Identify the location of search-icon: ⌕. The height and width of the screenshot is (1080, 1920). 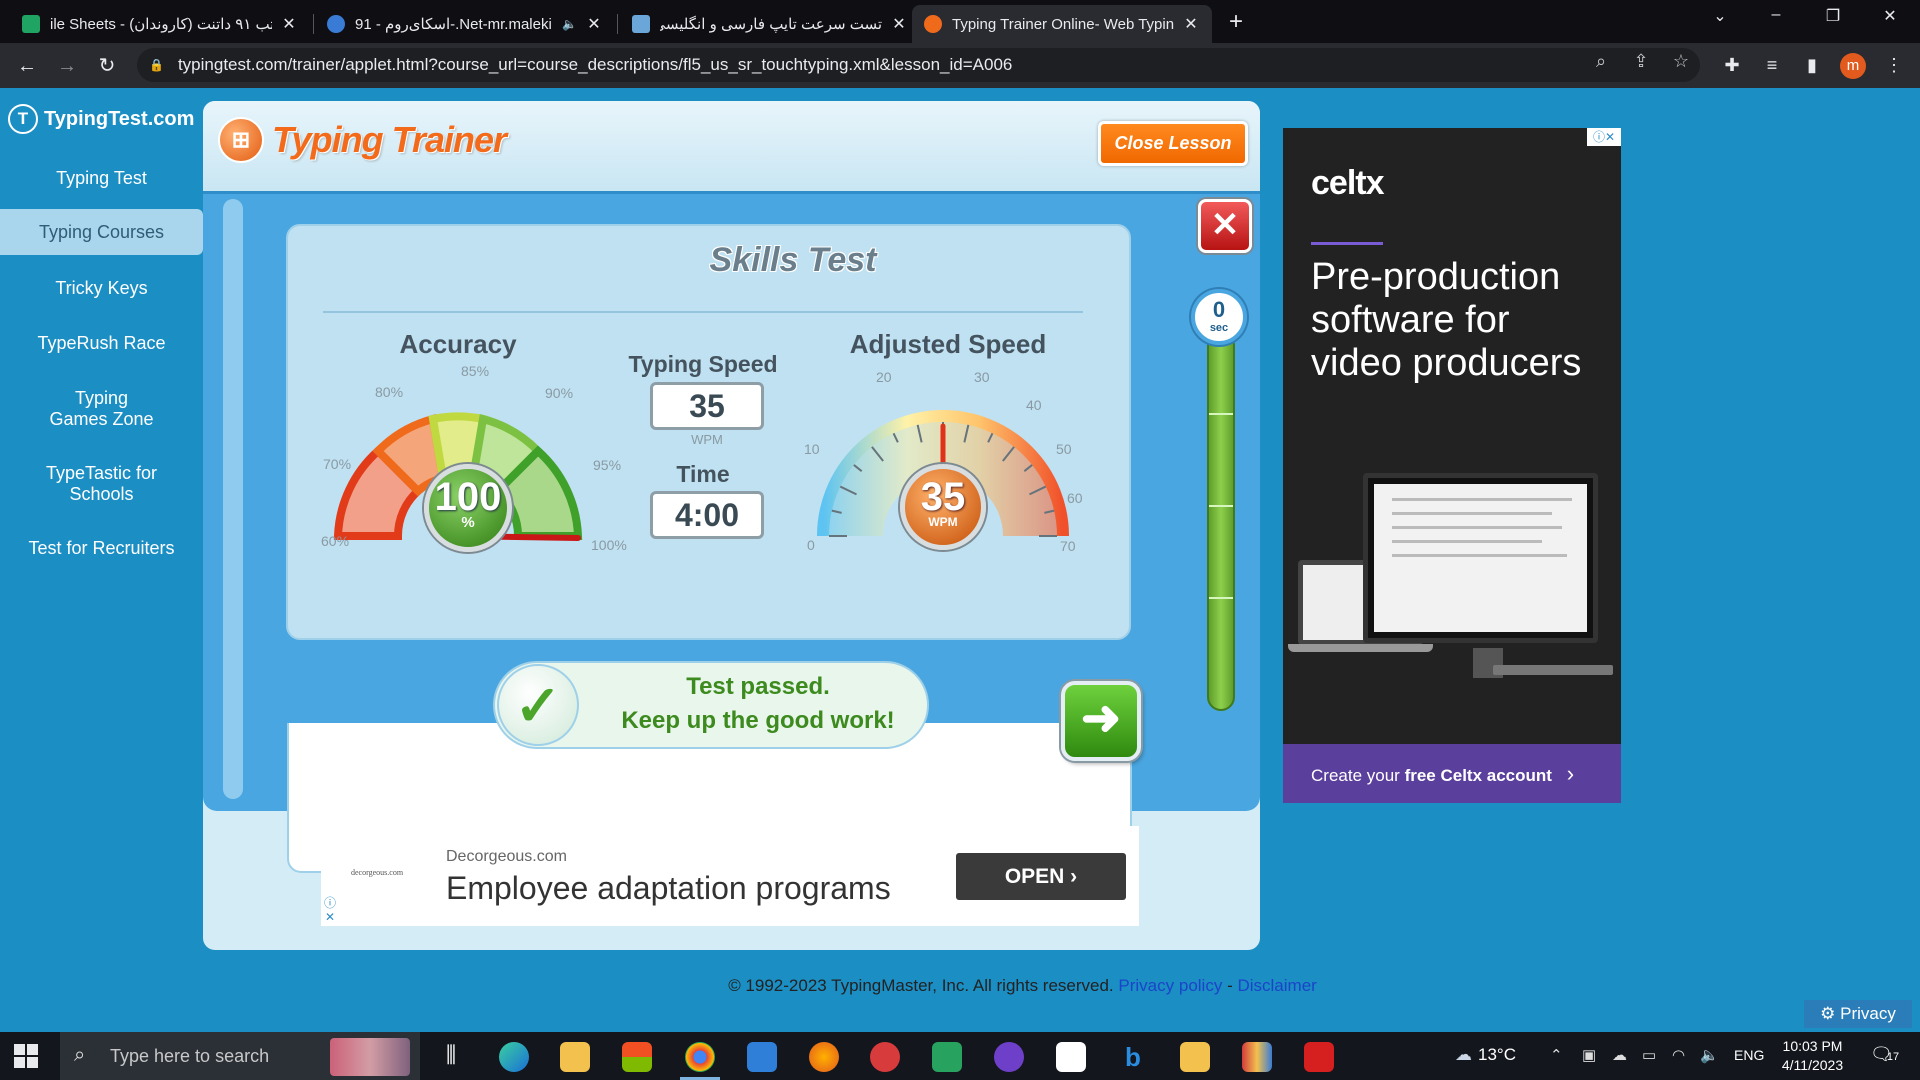
(80, 1055).